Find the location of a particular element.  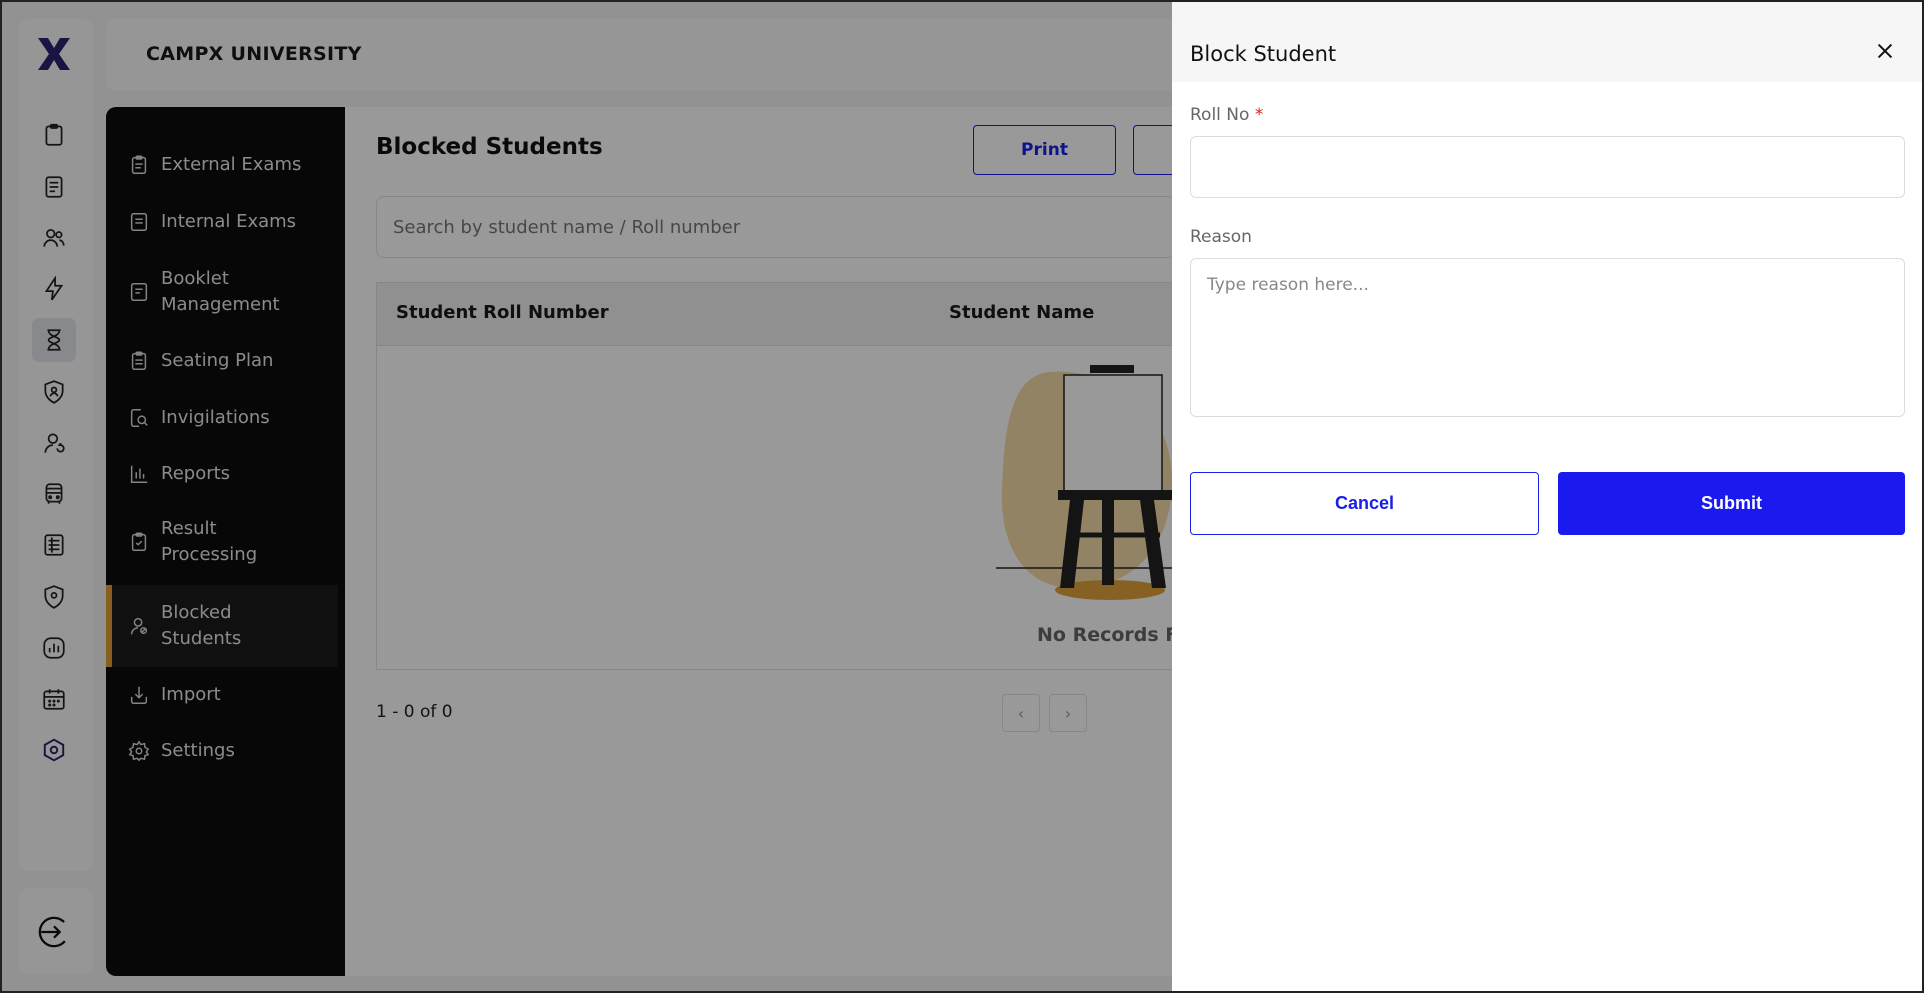

cancel-button: Cancel is located at coordinates (1364, 503).